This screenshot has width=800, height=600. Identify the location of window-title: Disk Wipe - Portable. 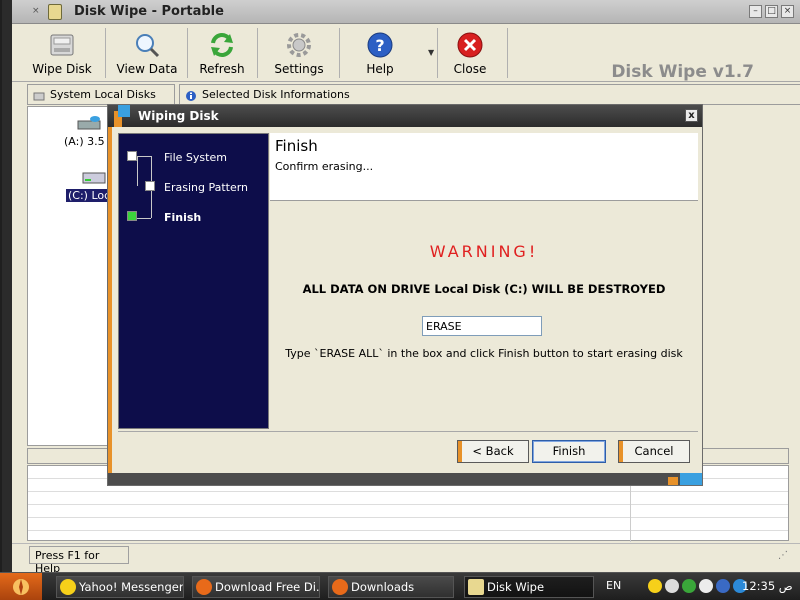
(149, 11).